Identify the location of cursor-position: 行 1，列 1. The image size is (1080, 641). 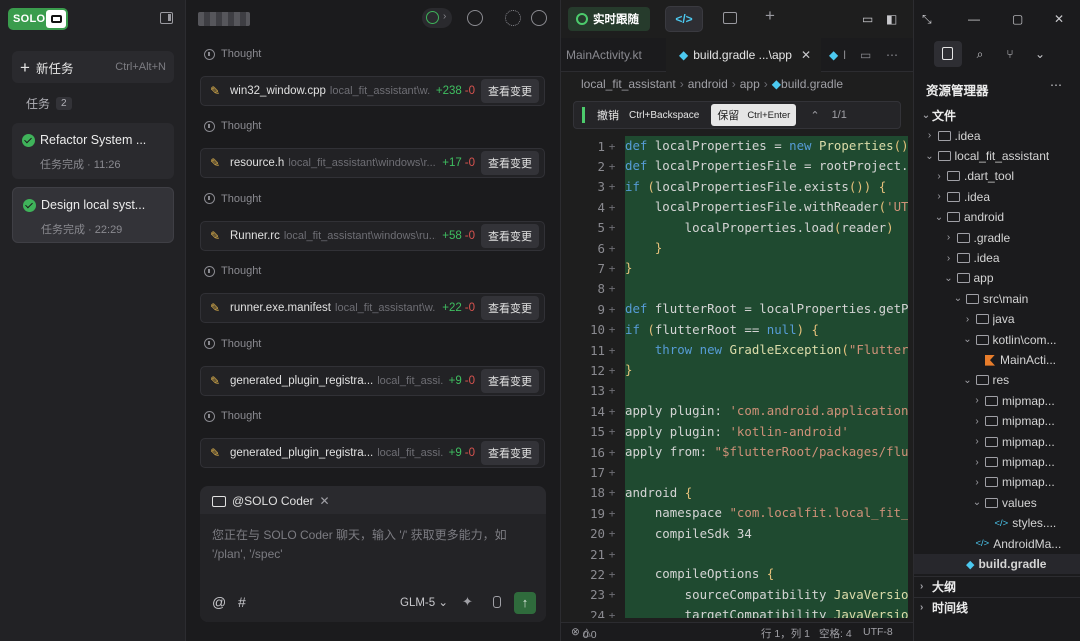
(785, 633).